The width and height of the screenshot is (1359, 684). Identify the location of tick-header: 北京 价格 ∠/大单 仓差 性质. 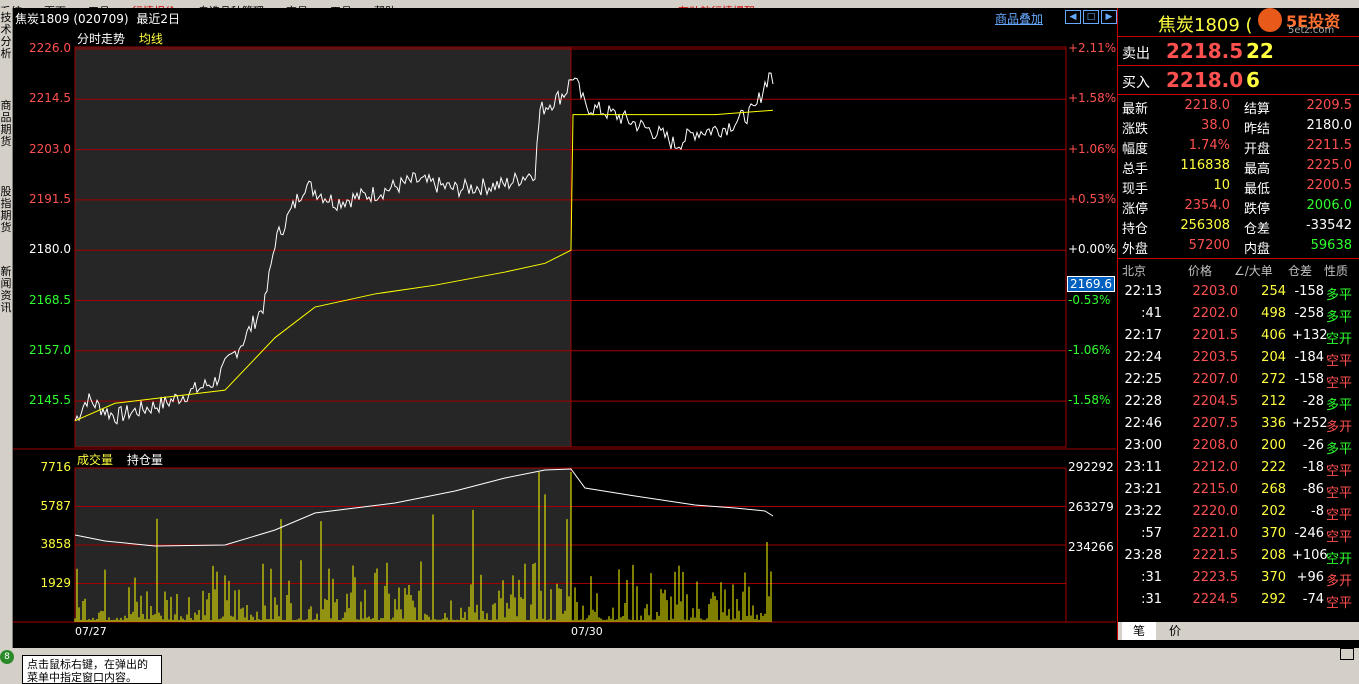
(1238, 270).